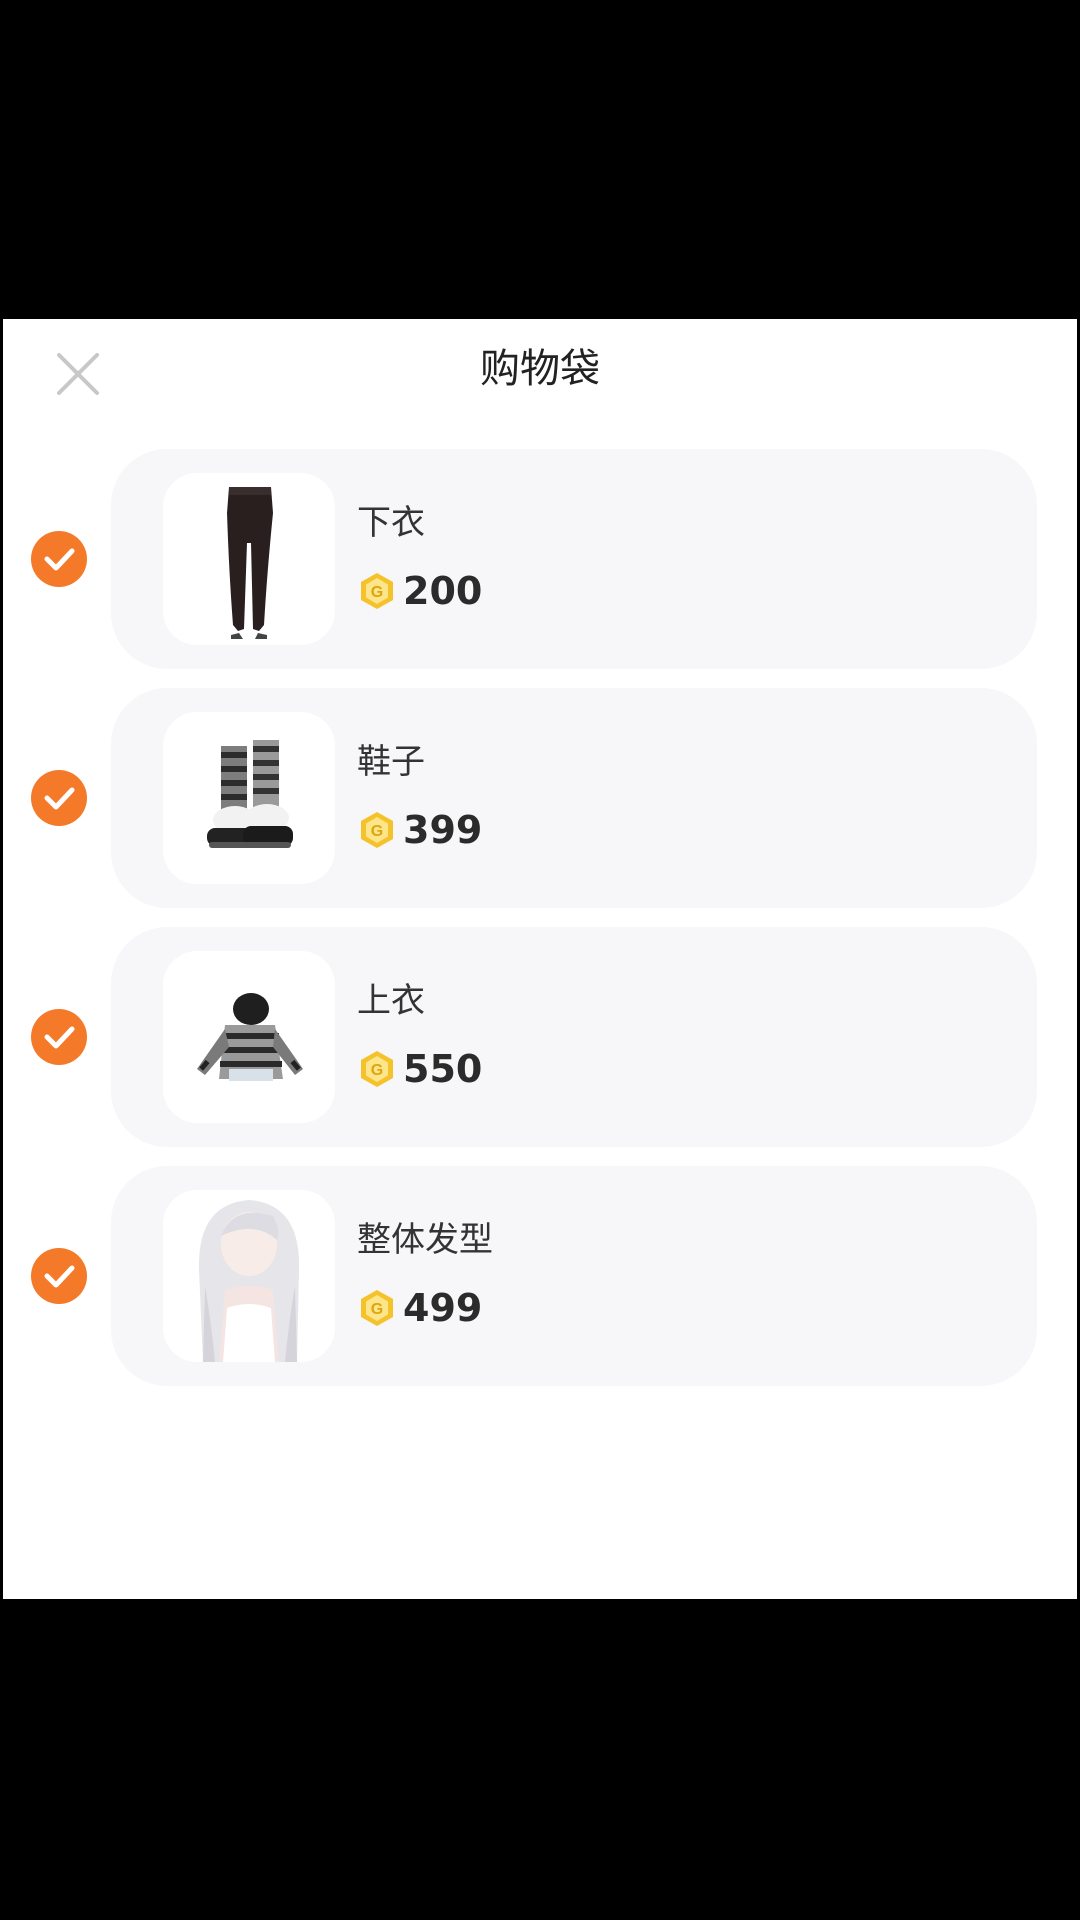 This screenshot has height=1920, width=1080. I want to click on boots-icon, so click(250, 794).